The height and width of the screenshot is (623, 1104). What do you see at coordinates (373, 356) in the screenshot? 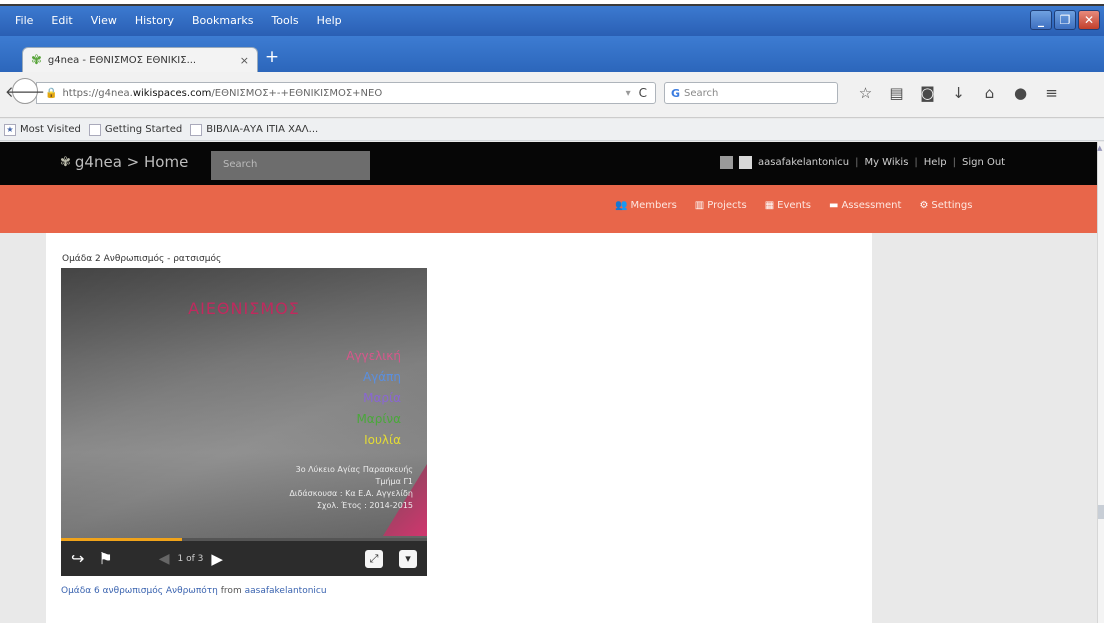
I see `slide-name: Αγγελική` at bounding box center [373, 356].